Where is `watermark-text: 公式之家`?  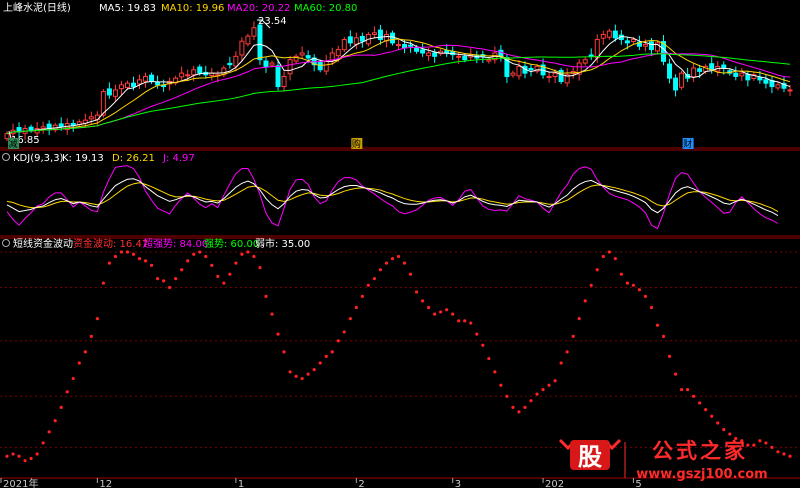
watermark-text: 公式之家 is located at coordinates (700, 451).